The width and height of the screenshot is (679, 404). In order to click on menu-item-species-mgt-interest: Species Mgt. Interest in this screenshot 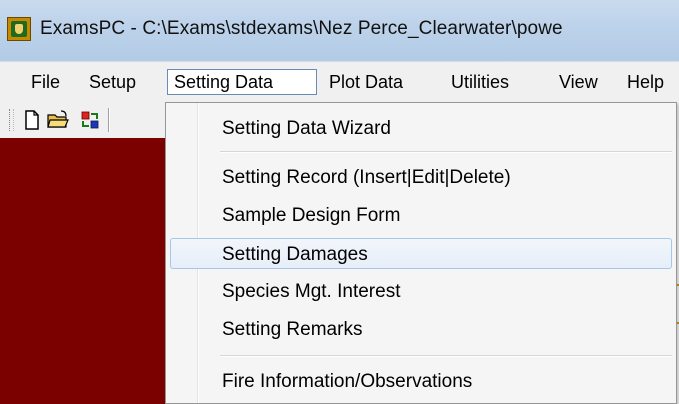, I will do `click(421, 291)`.